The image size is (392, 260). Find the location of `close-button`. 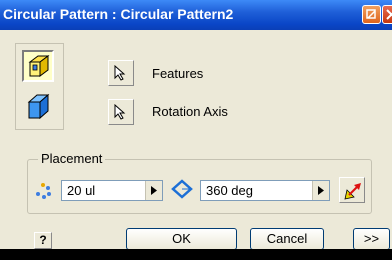

close-button is located at coordinates (387, 14).